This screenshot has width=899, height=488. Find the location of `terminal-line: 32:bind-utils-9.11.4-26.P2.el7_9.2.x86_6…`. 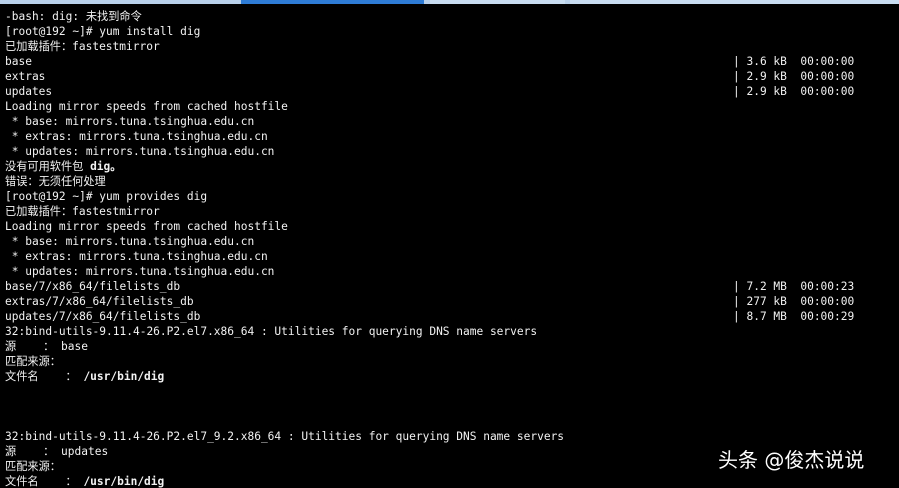

terminal-line: 32:bind-utils-9.11.4-26.P2.el7_9.2.x86_6… is located at coordinates (285, 436).